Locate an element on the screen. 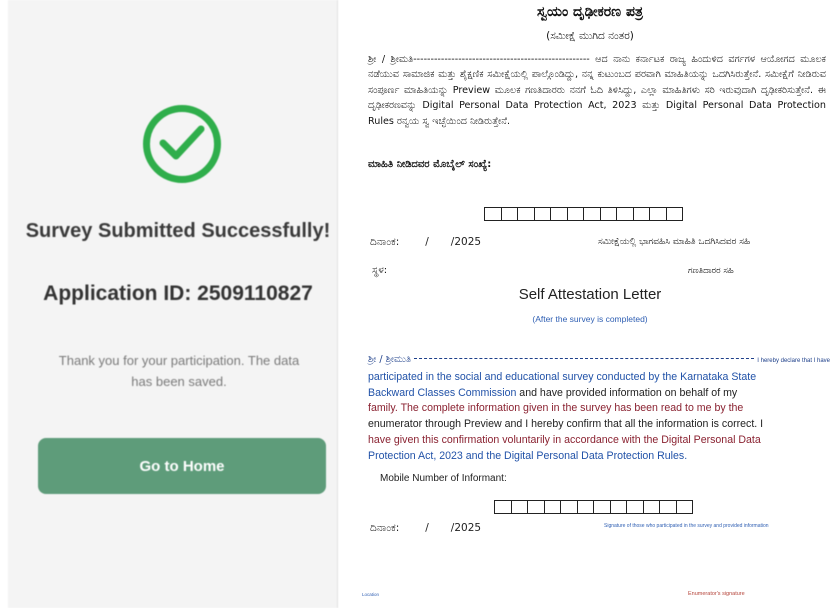  check-circle-icon is located at coordinates (182, 144).